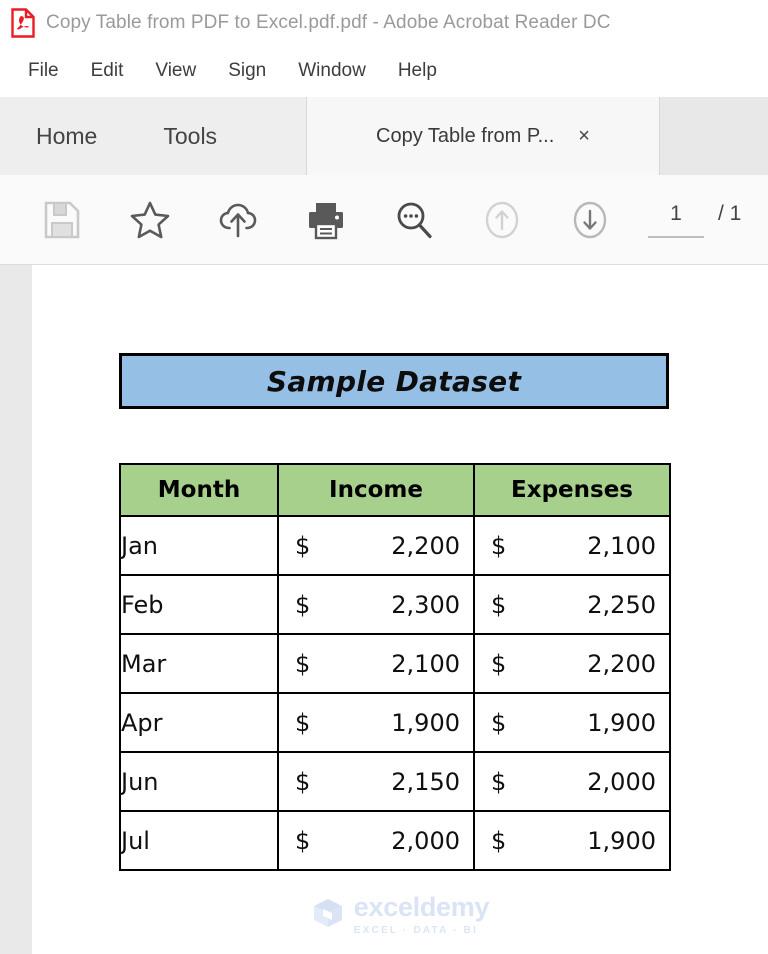 The height and width of the screenshot is (954, 768). I want to click on tab-strip-filler, so click(714, 136).